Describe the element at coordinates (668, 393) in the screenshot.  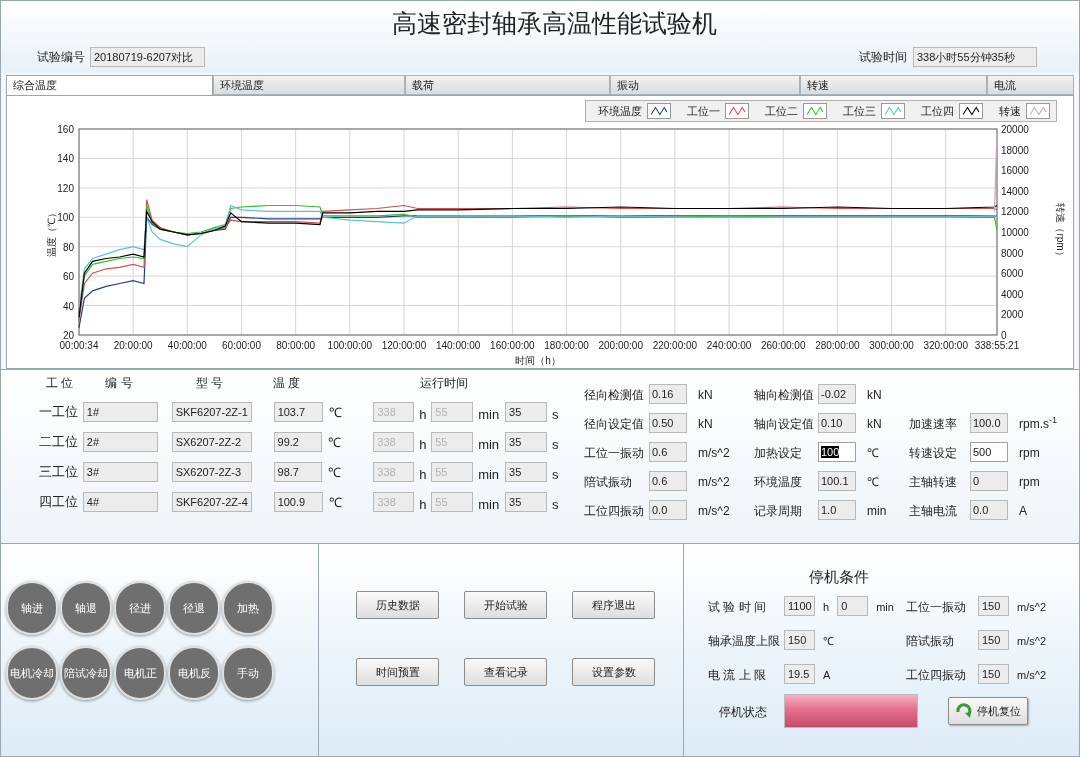
I see `value-field: 0.16` at that location.